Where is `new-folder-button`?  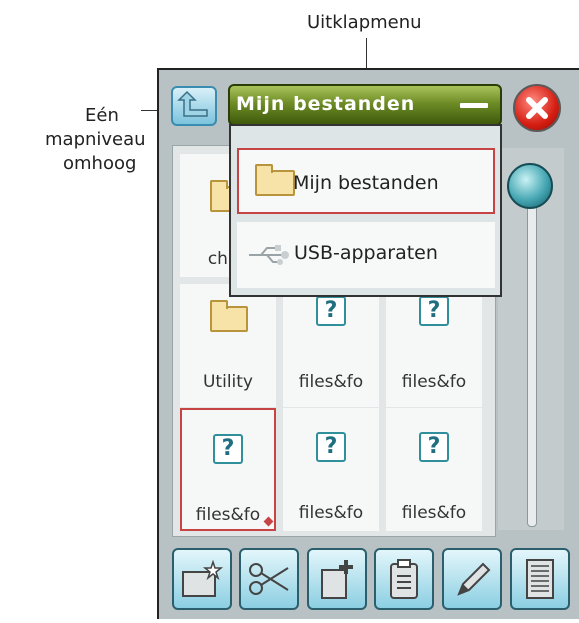
new-folder-button is located at coordinates (202, 579).